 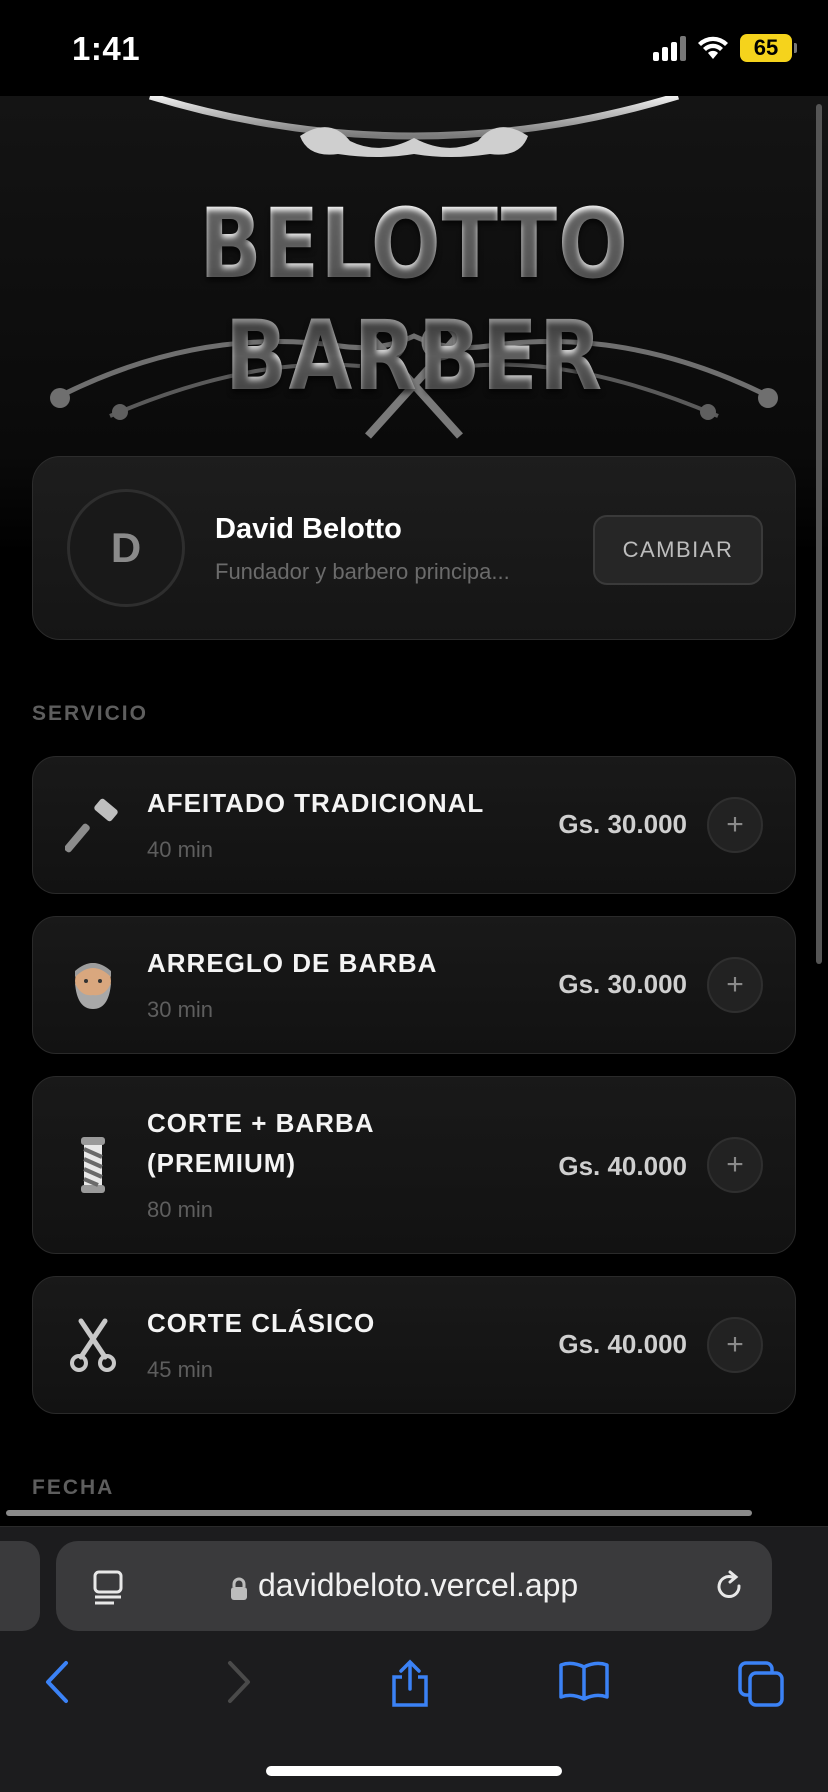 What do you see at coordinates (238, 1682) in the screenshot?
I see `forward-icon` at bounding box center [238, 1682].